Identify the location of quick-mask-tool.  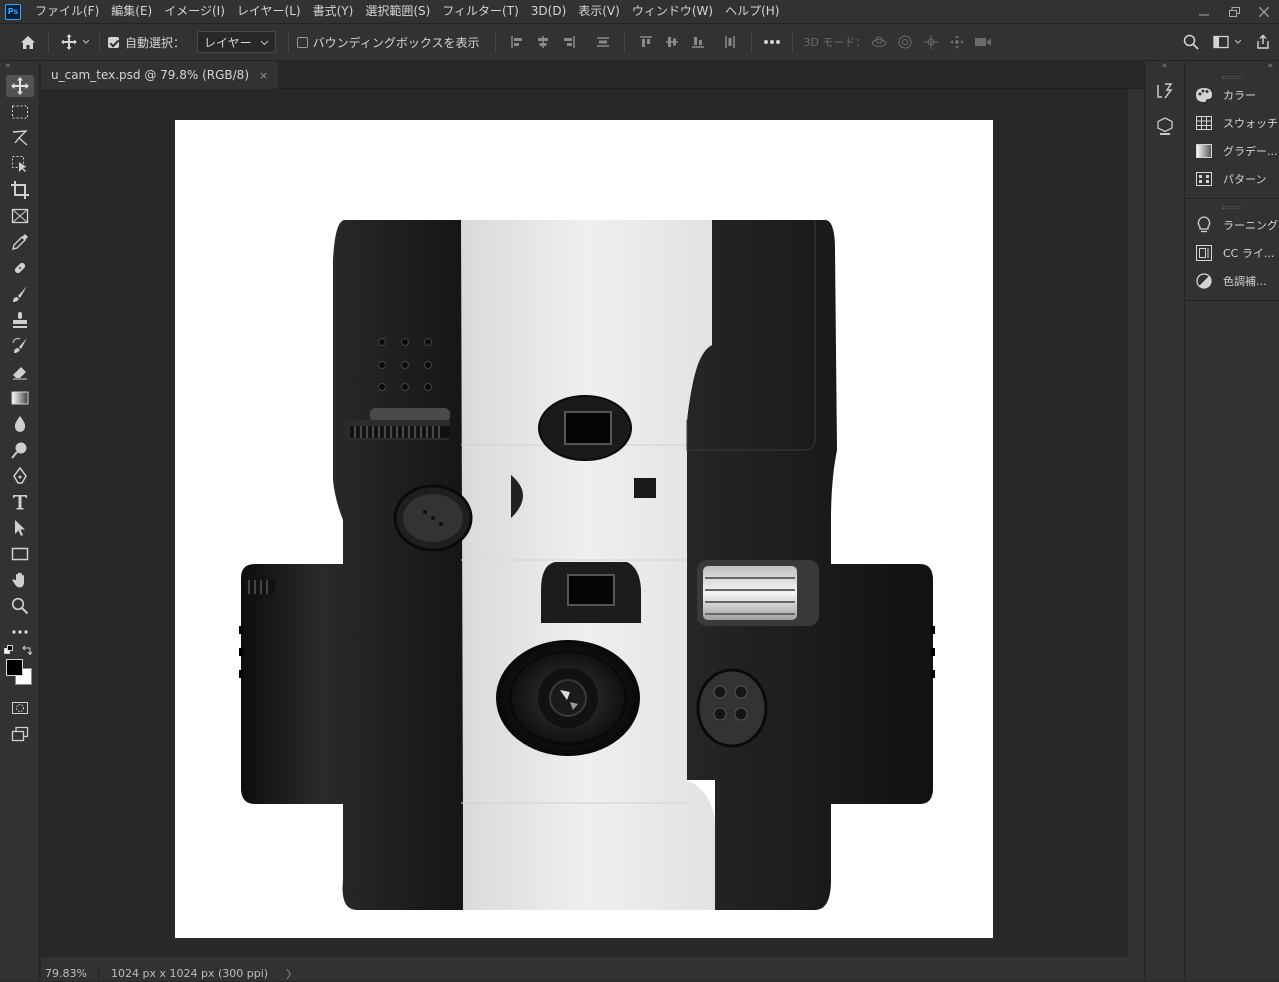
(20, 708).